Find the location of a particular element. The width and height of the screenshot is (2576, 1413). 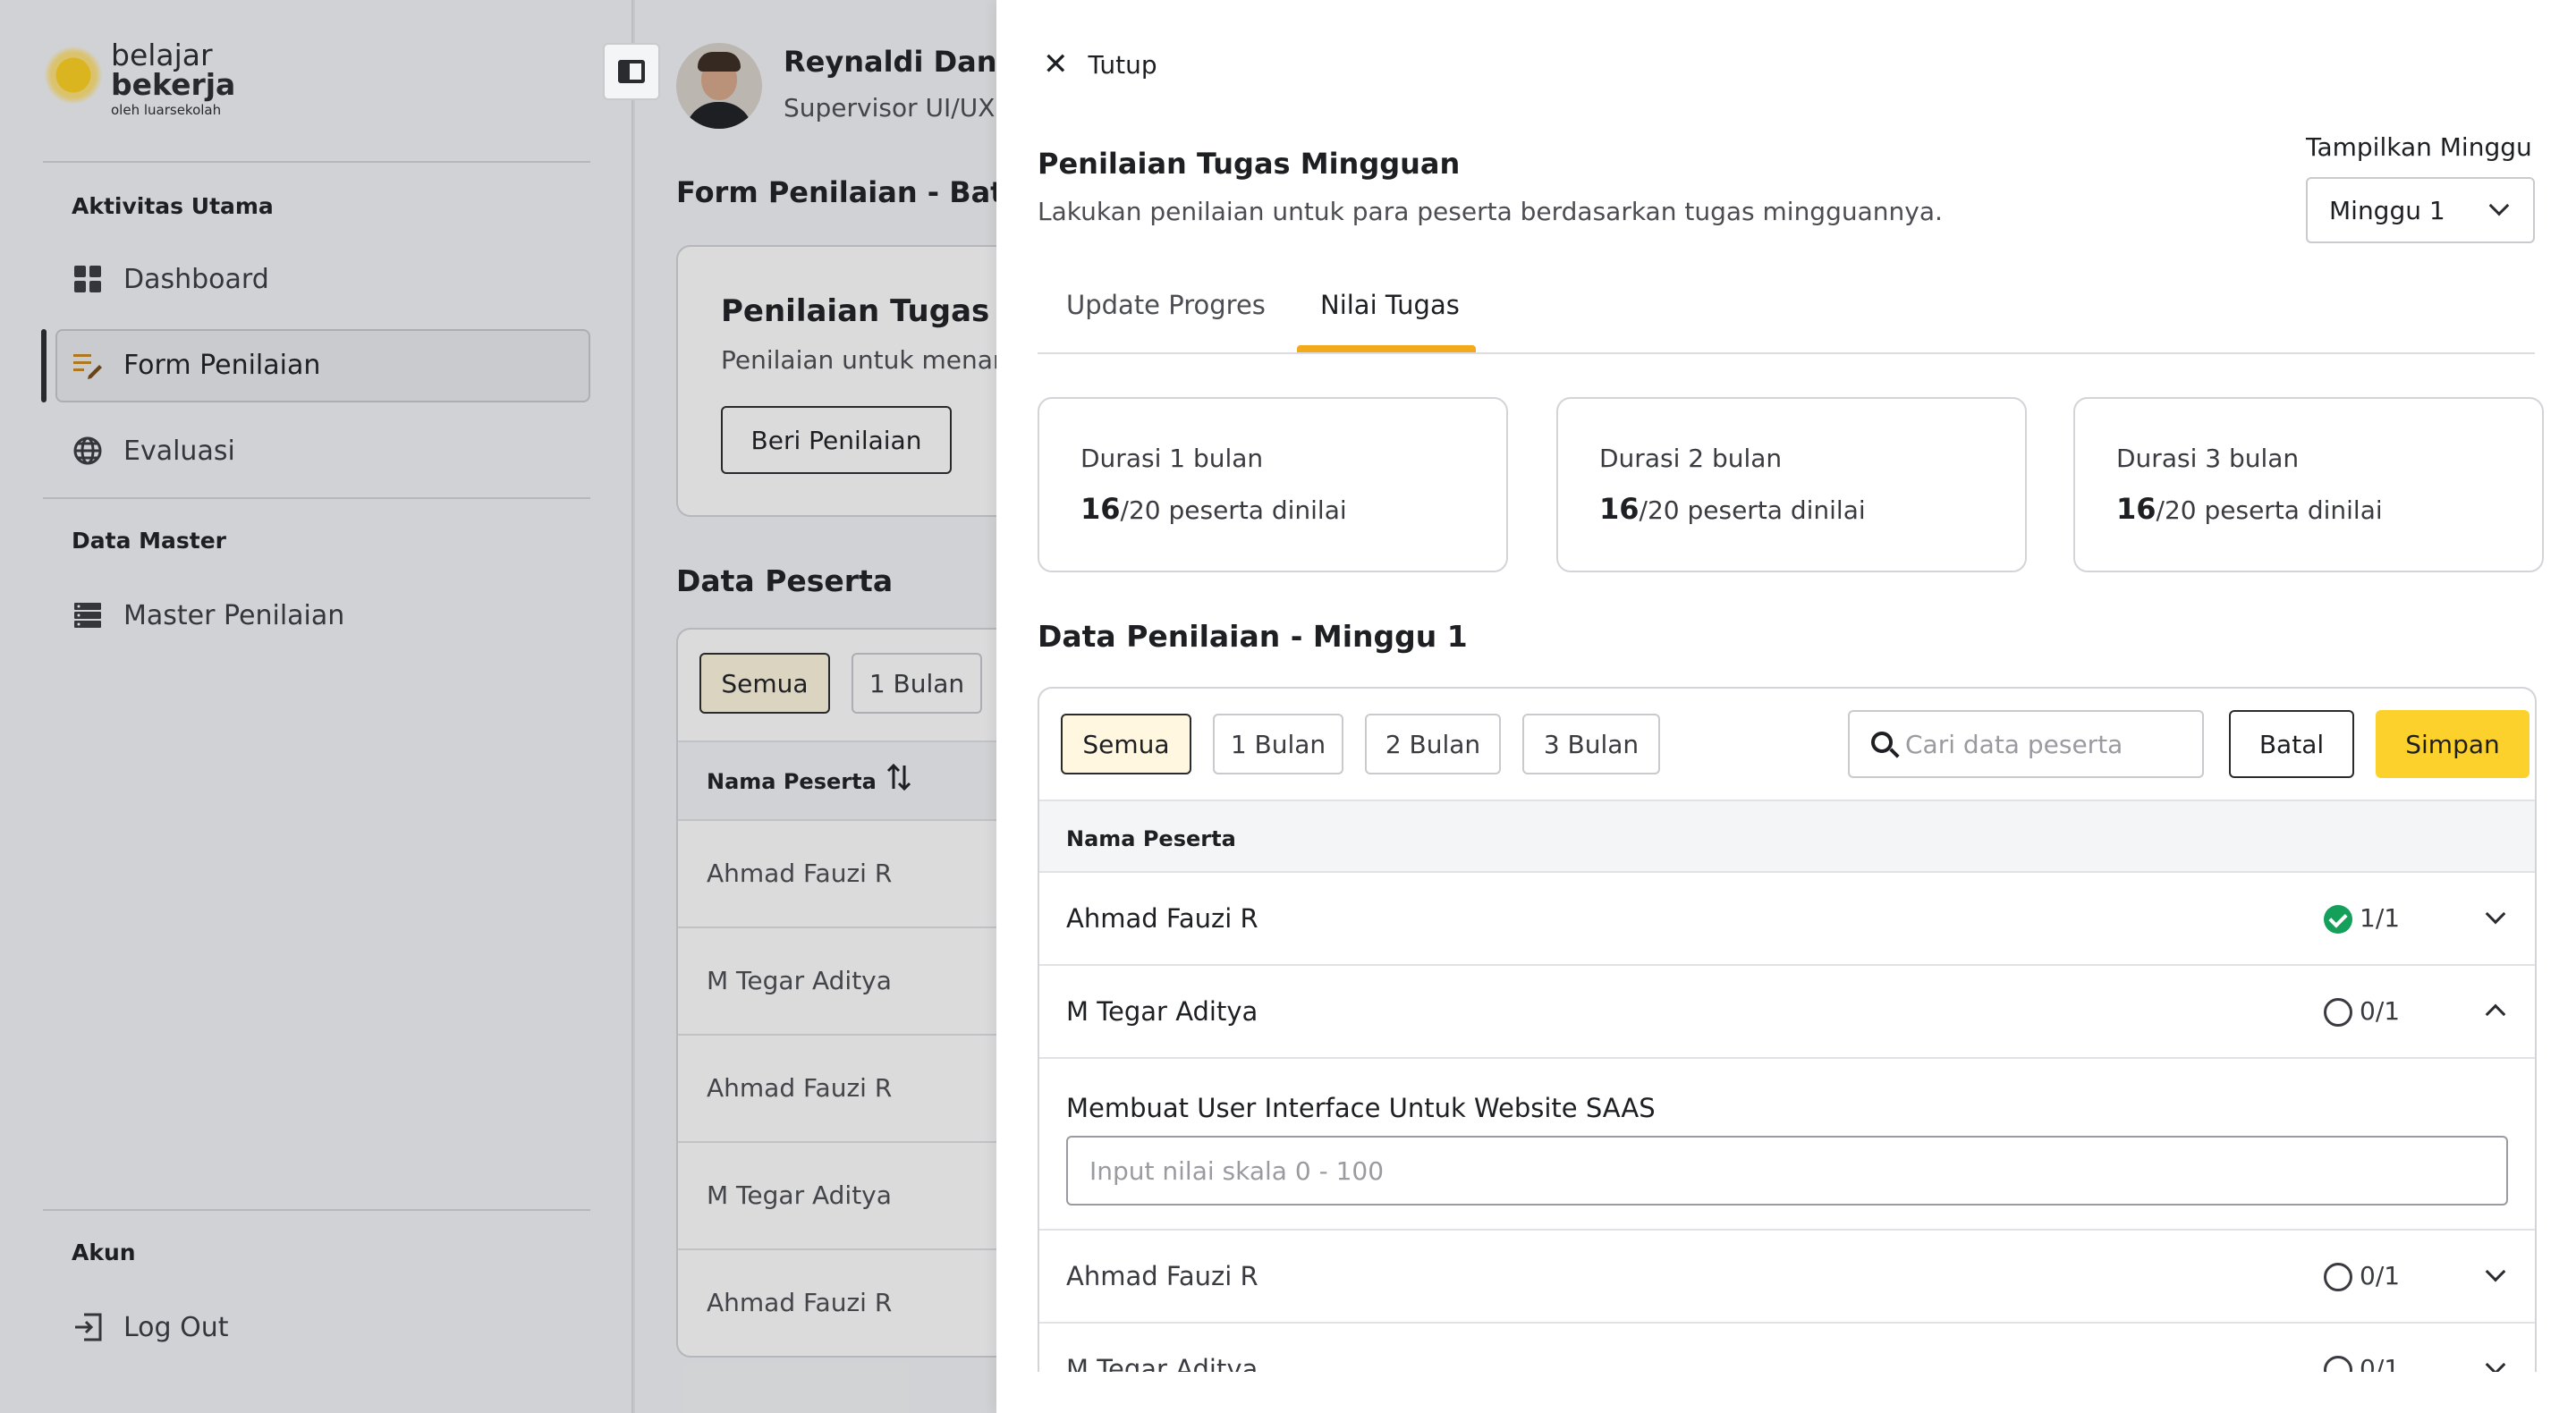

table-header: Nama Peserta is located at coordinates (1787, 836).